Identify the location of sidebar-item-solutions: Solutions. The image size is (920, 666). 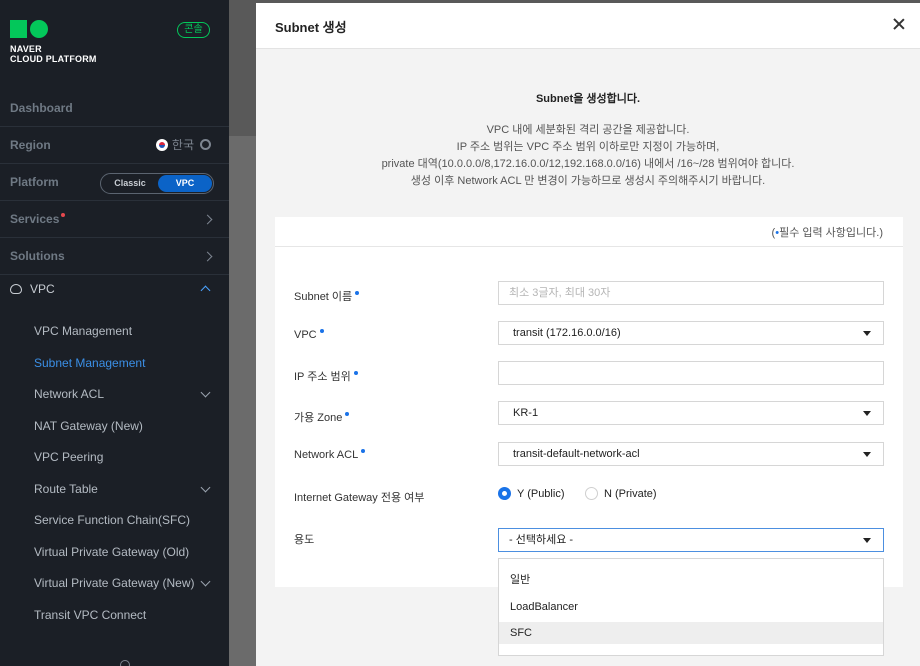
(114, 256).